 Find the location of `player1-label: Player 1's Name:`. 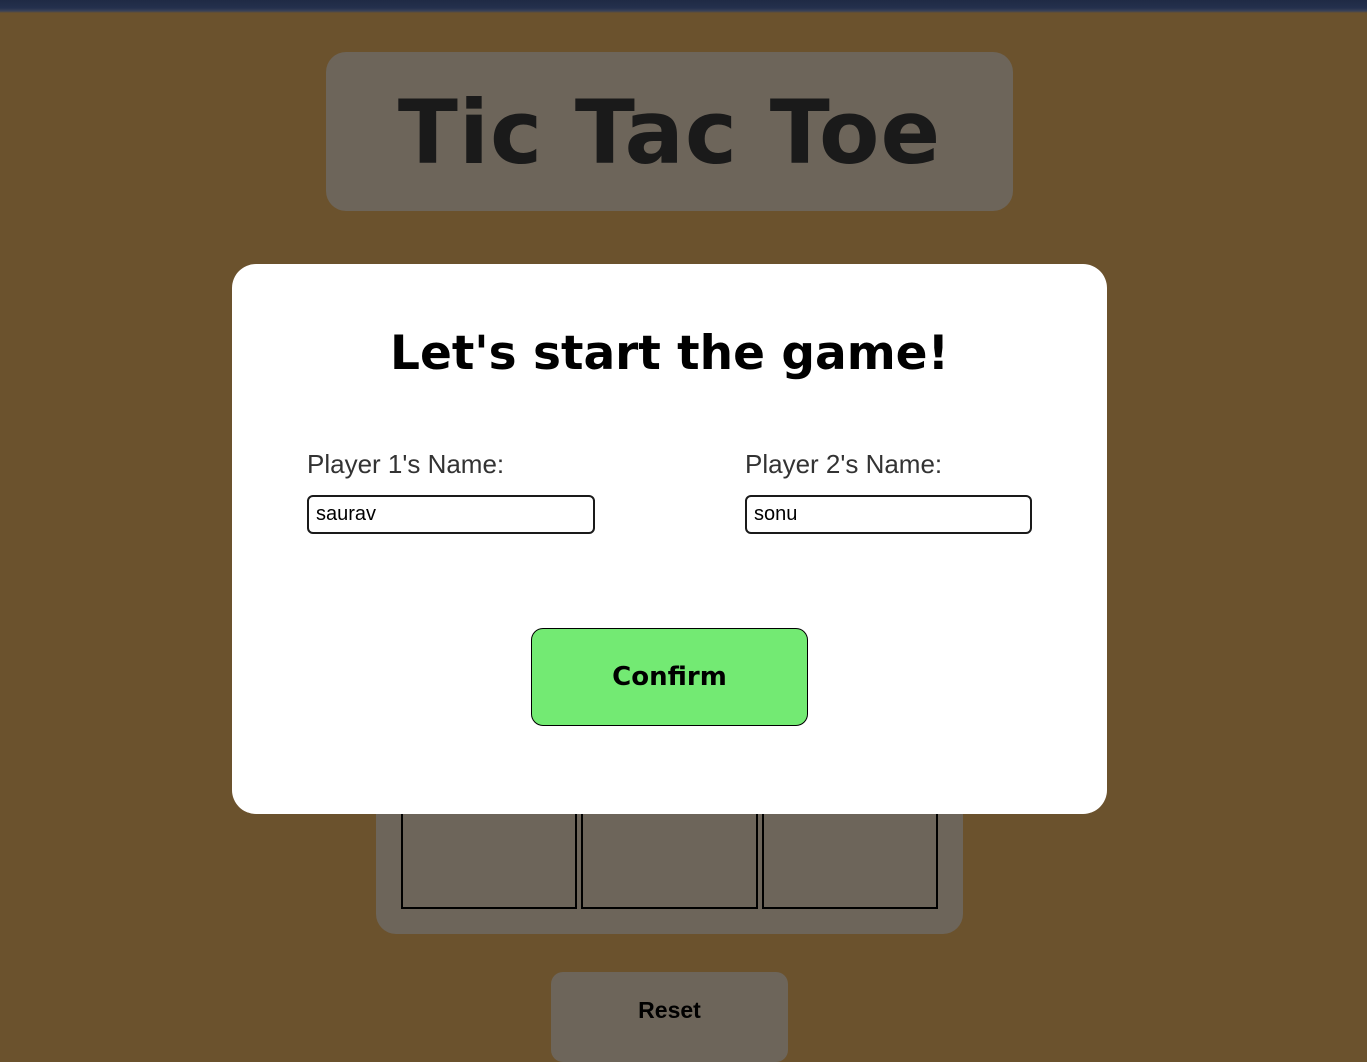

player1-label: Player 1's Name: is located at coordinates (406, 464).